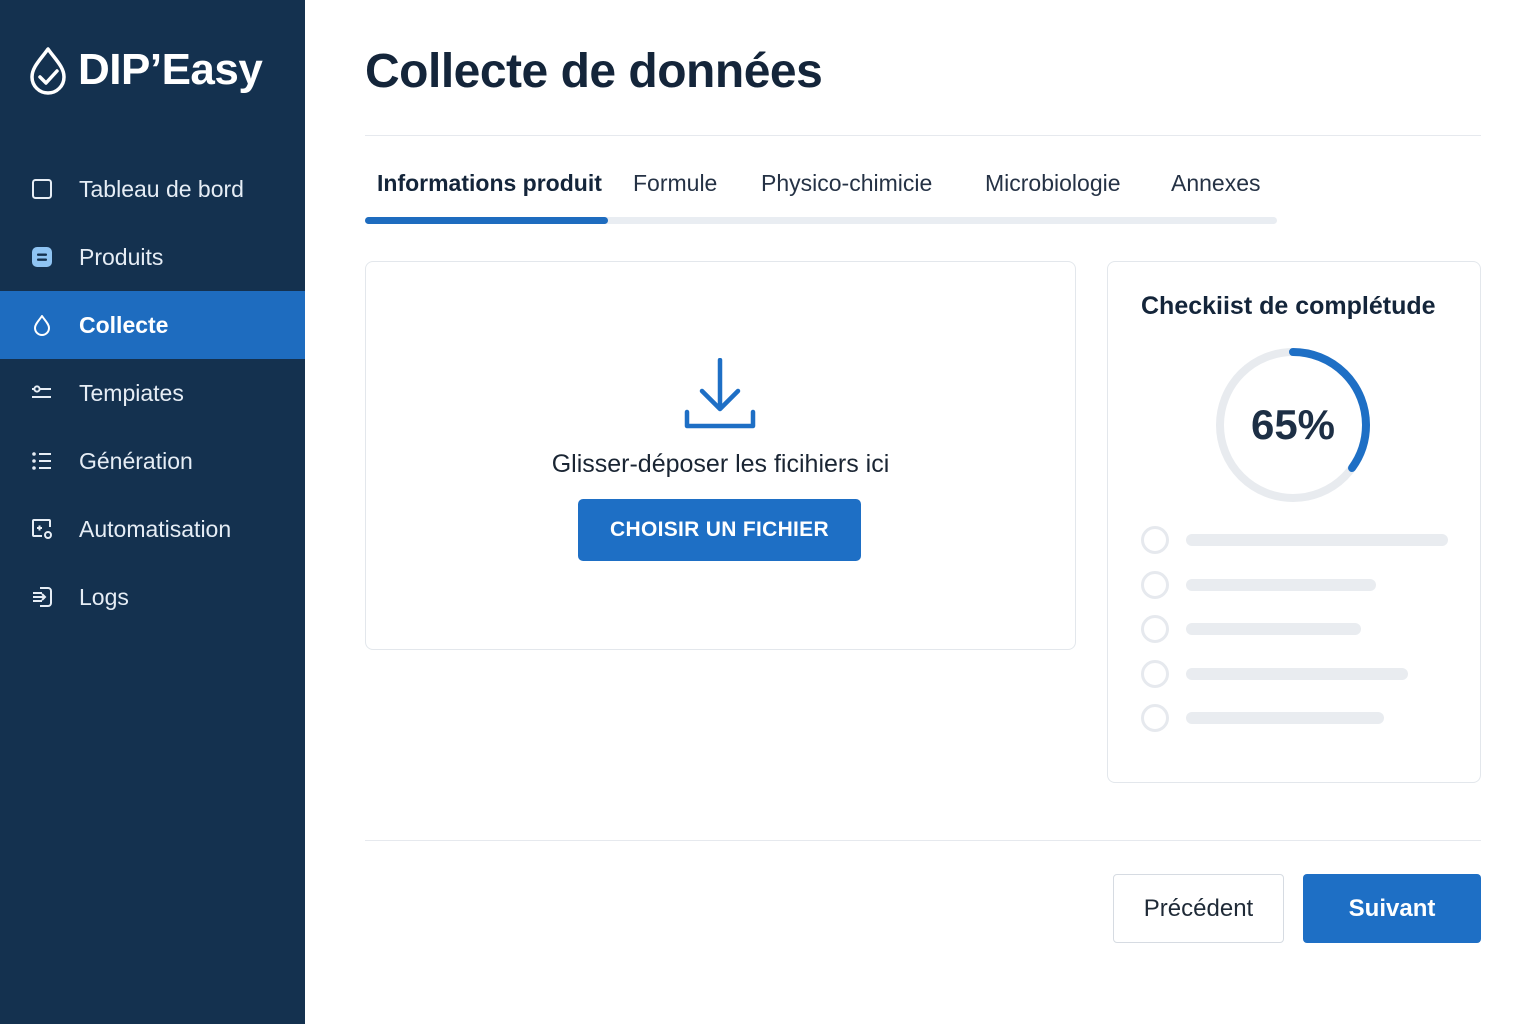  I want to click on app-logo: DIP’Easy, so click(145, 70).